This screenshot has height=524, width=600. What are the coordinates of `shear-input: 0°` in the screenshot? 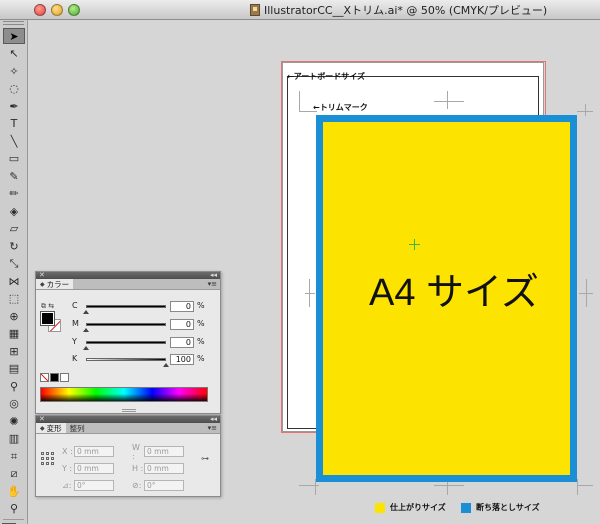 It's located at (164, 485).